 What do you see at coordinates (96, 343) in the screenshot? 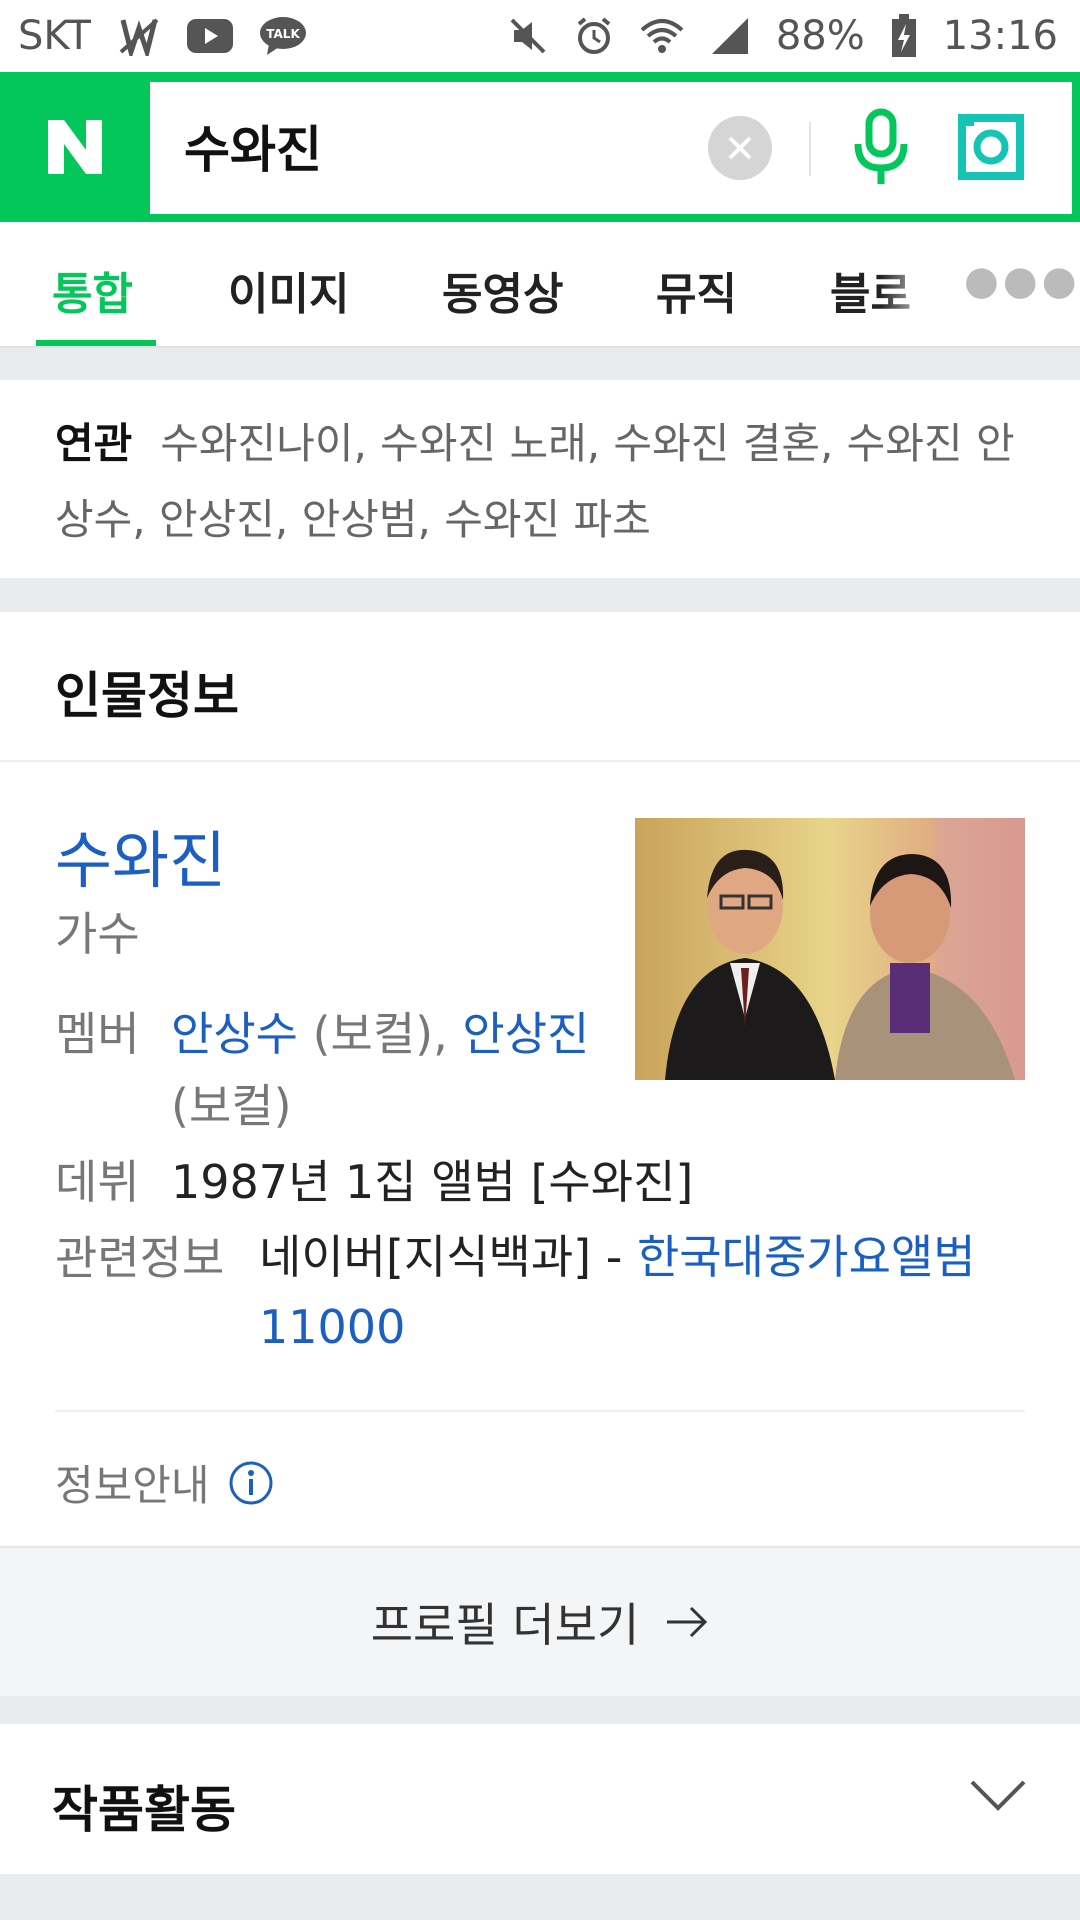
I see `active-tab-indicator` at bounding box center [96, 343].